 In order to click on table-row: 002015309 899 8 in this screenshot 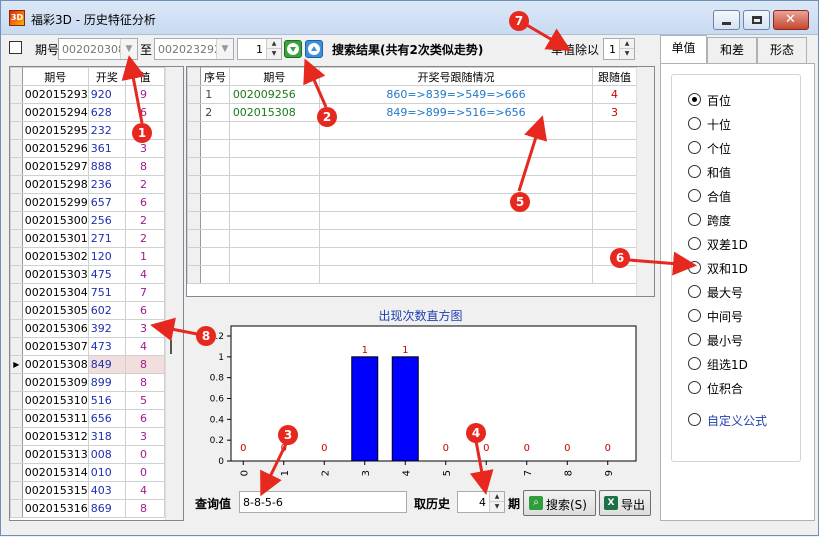, I will do `click(88, 382)`.